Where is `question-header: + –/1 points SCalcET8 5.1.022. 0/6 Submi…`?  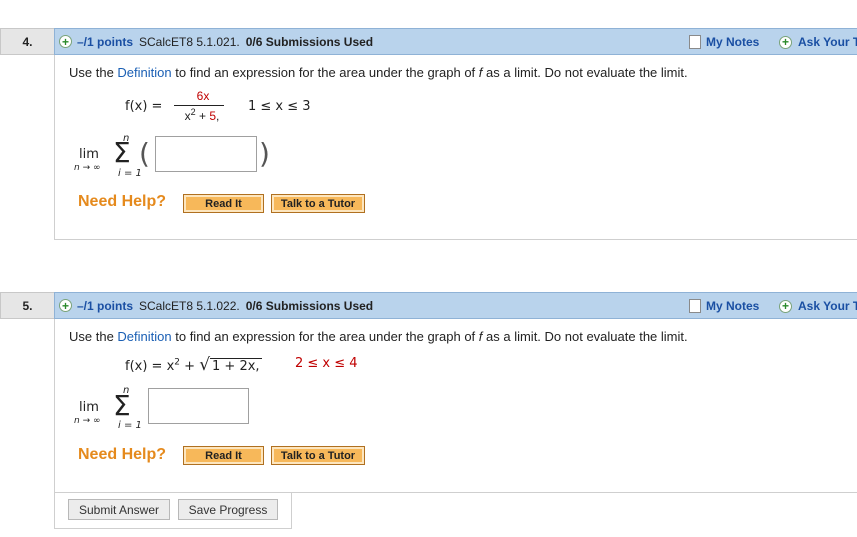 question-header: + –/1 points SCalcET8 5.1.022. 0/6 Submi… is located at coordinates (455, 305).